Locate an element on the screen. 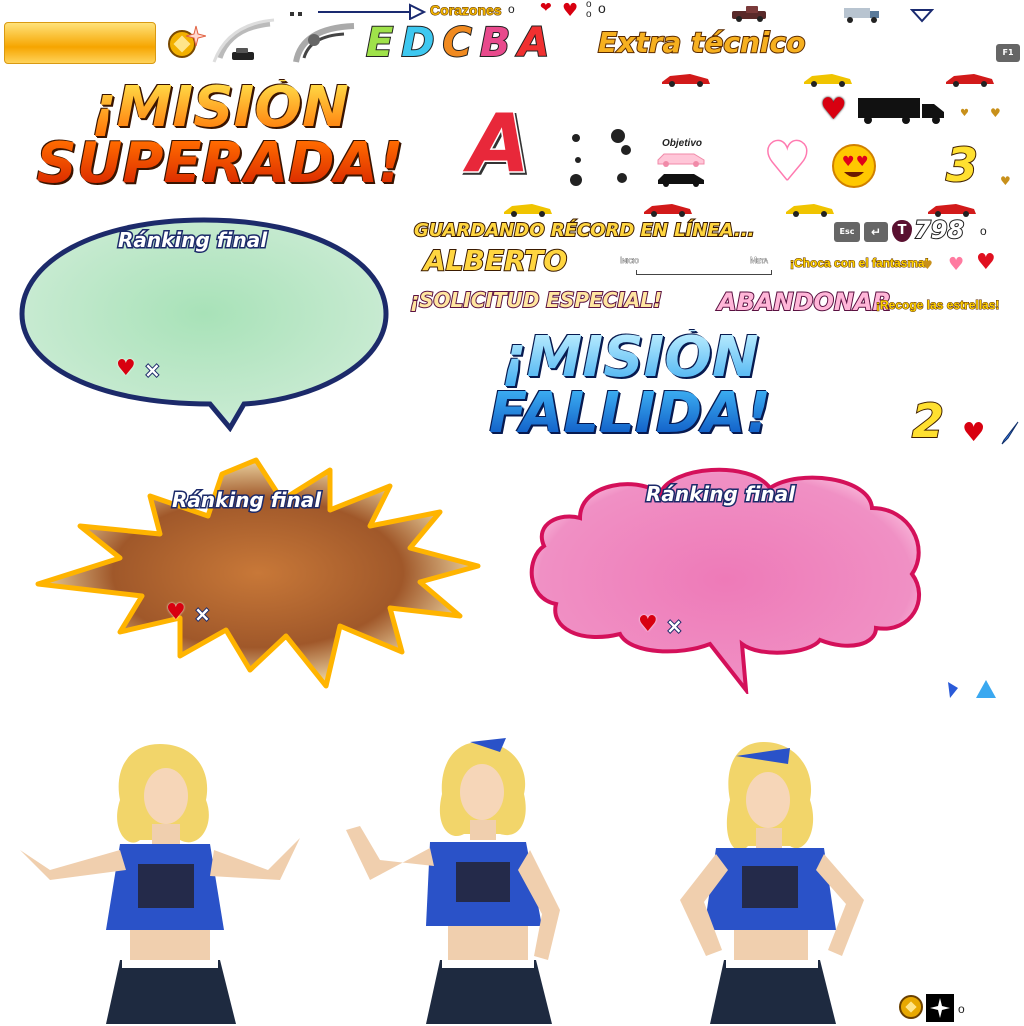 The image size is (1024, 1026). hearts-degree: o is located at coordinates (511, 9).